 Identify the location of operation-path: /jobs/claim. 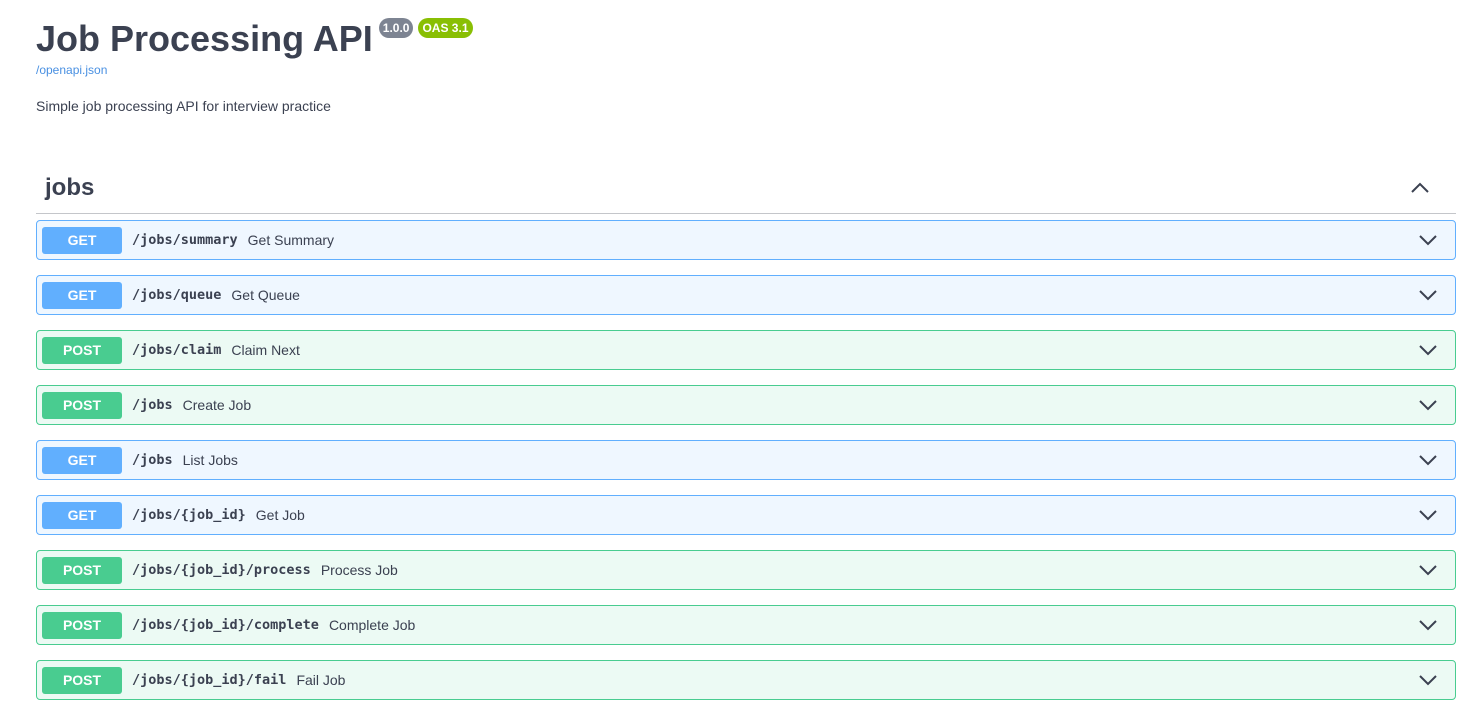
(177, 350).